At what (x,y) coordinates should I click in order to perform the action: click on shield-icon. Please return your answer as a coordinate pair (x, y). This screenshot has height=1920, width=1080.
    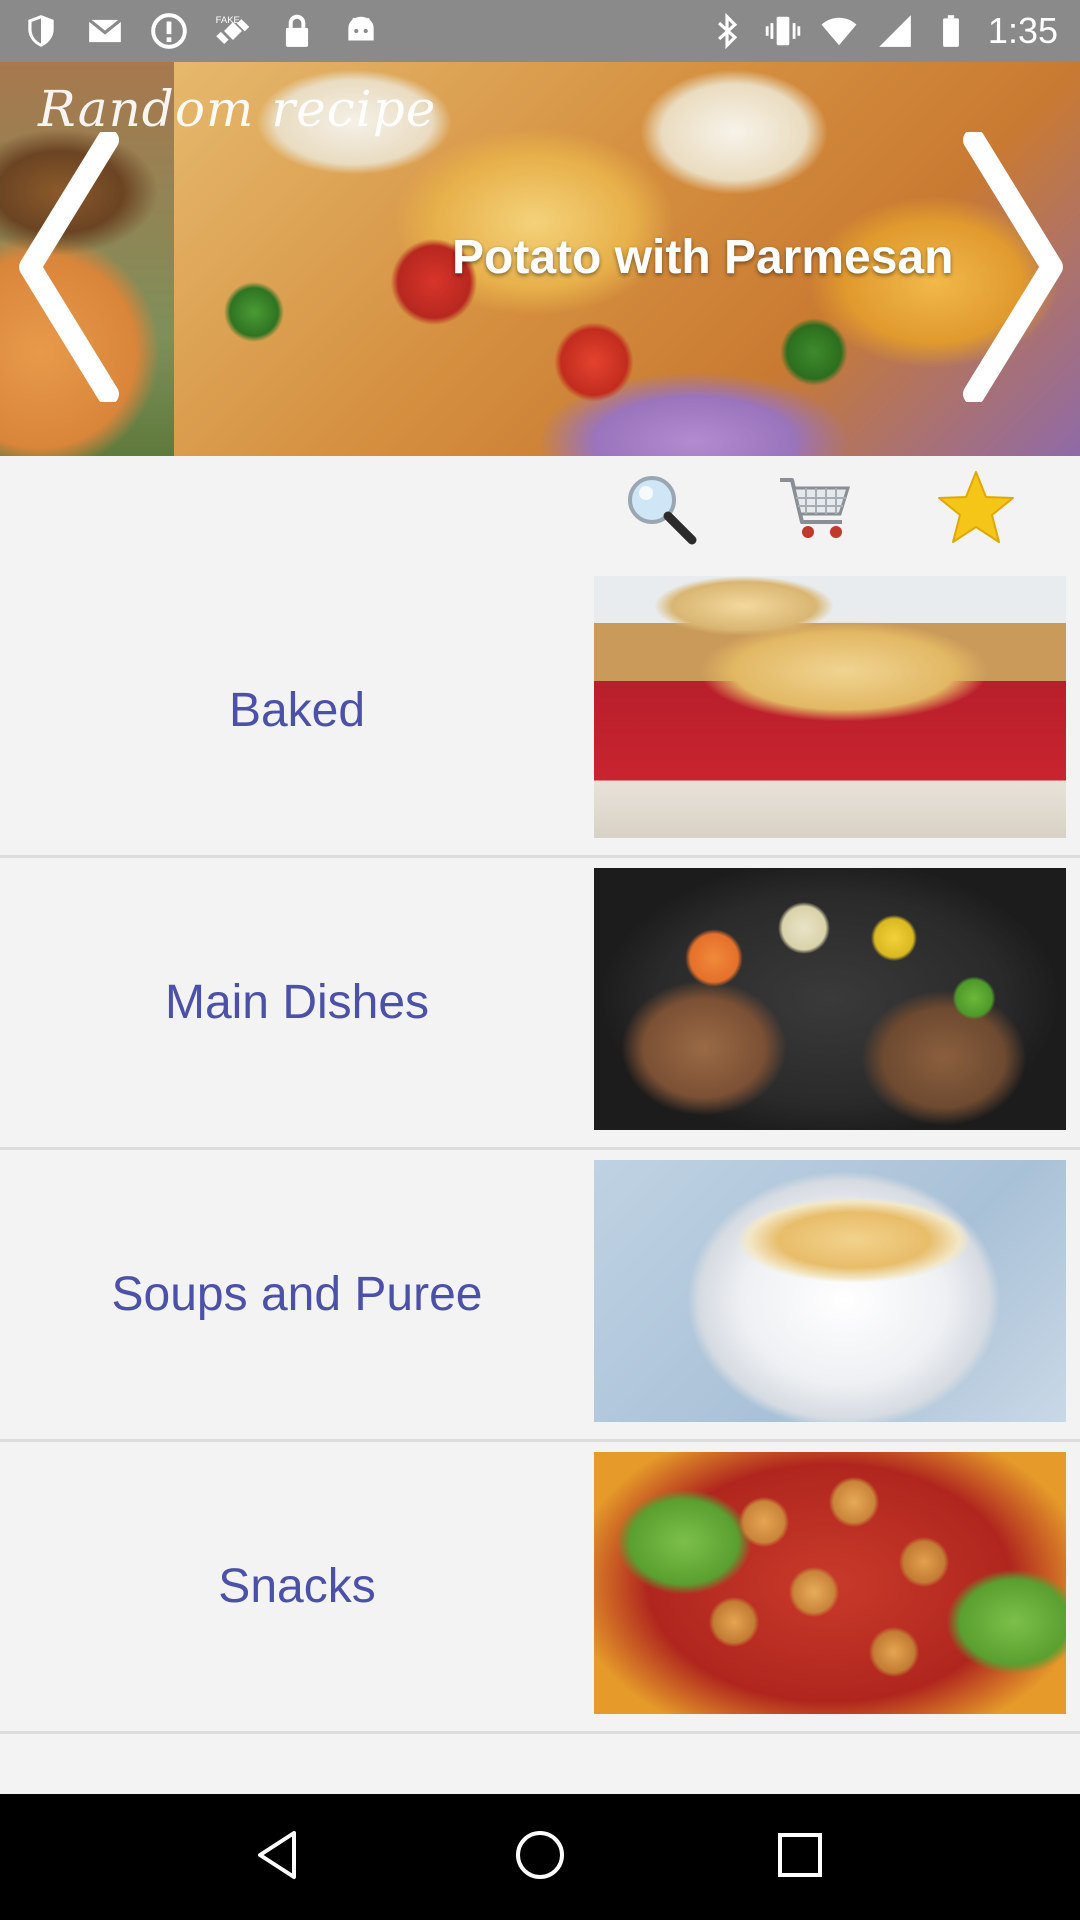
    Looking at the image, I should click on (41, 31).